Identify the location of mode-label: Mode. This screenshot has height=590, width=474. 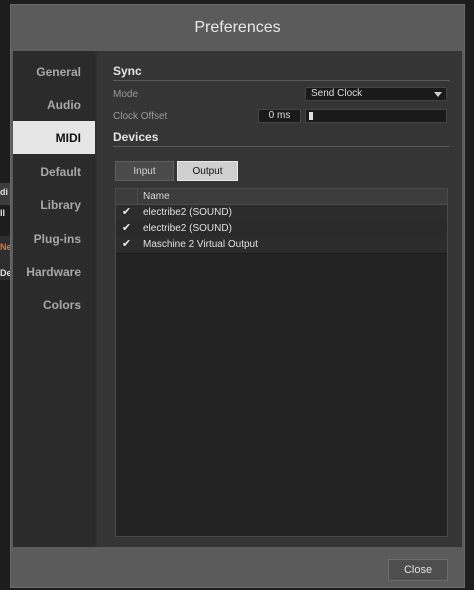
(126, 94).